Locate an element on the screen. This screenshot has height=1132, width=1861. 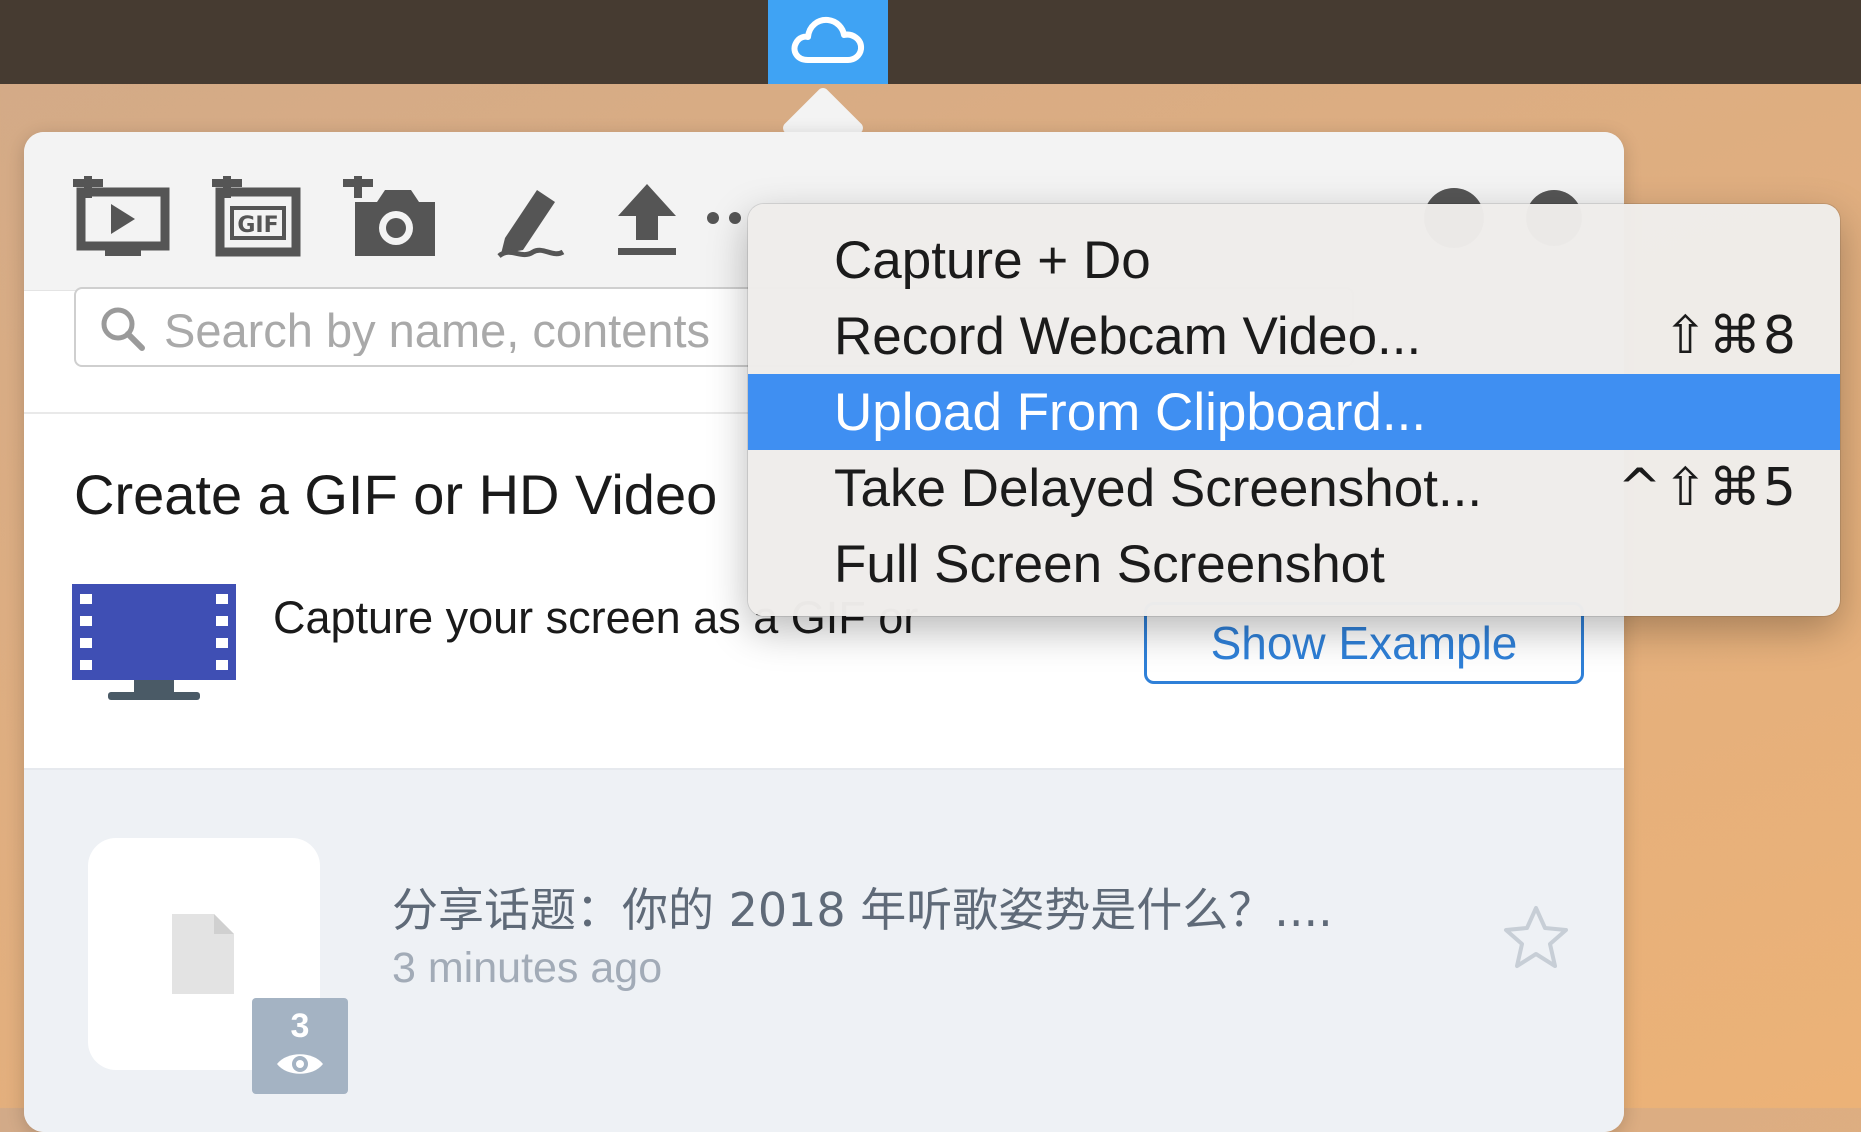
record-gif-icon: GIF is located at coordinates (256, 216).